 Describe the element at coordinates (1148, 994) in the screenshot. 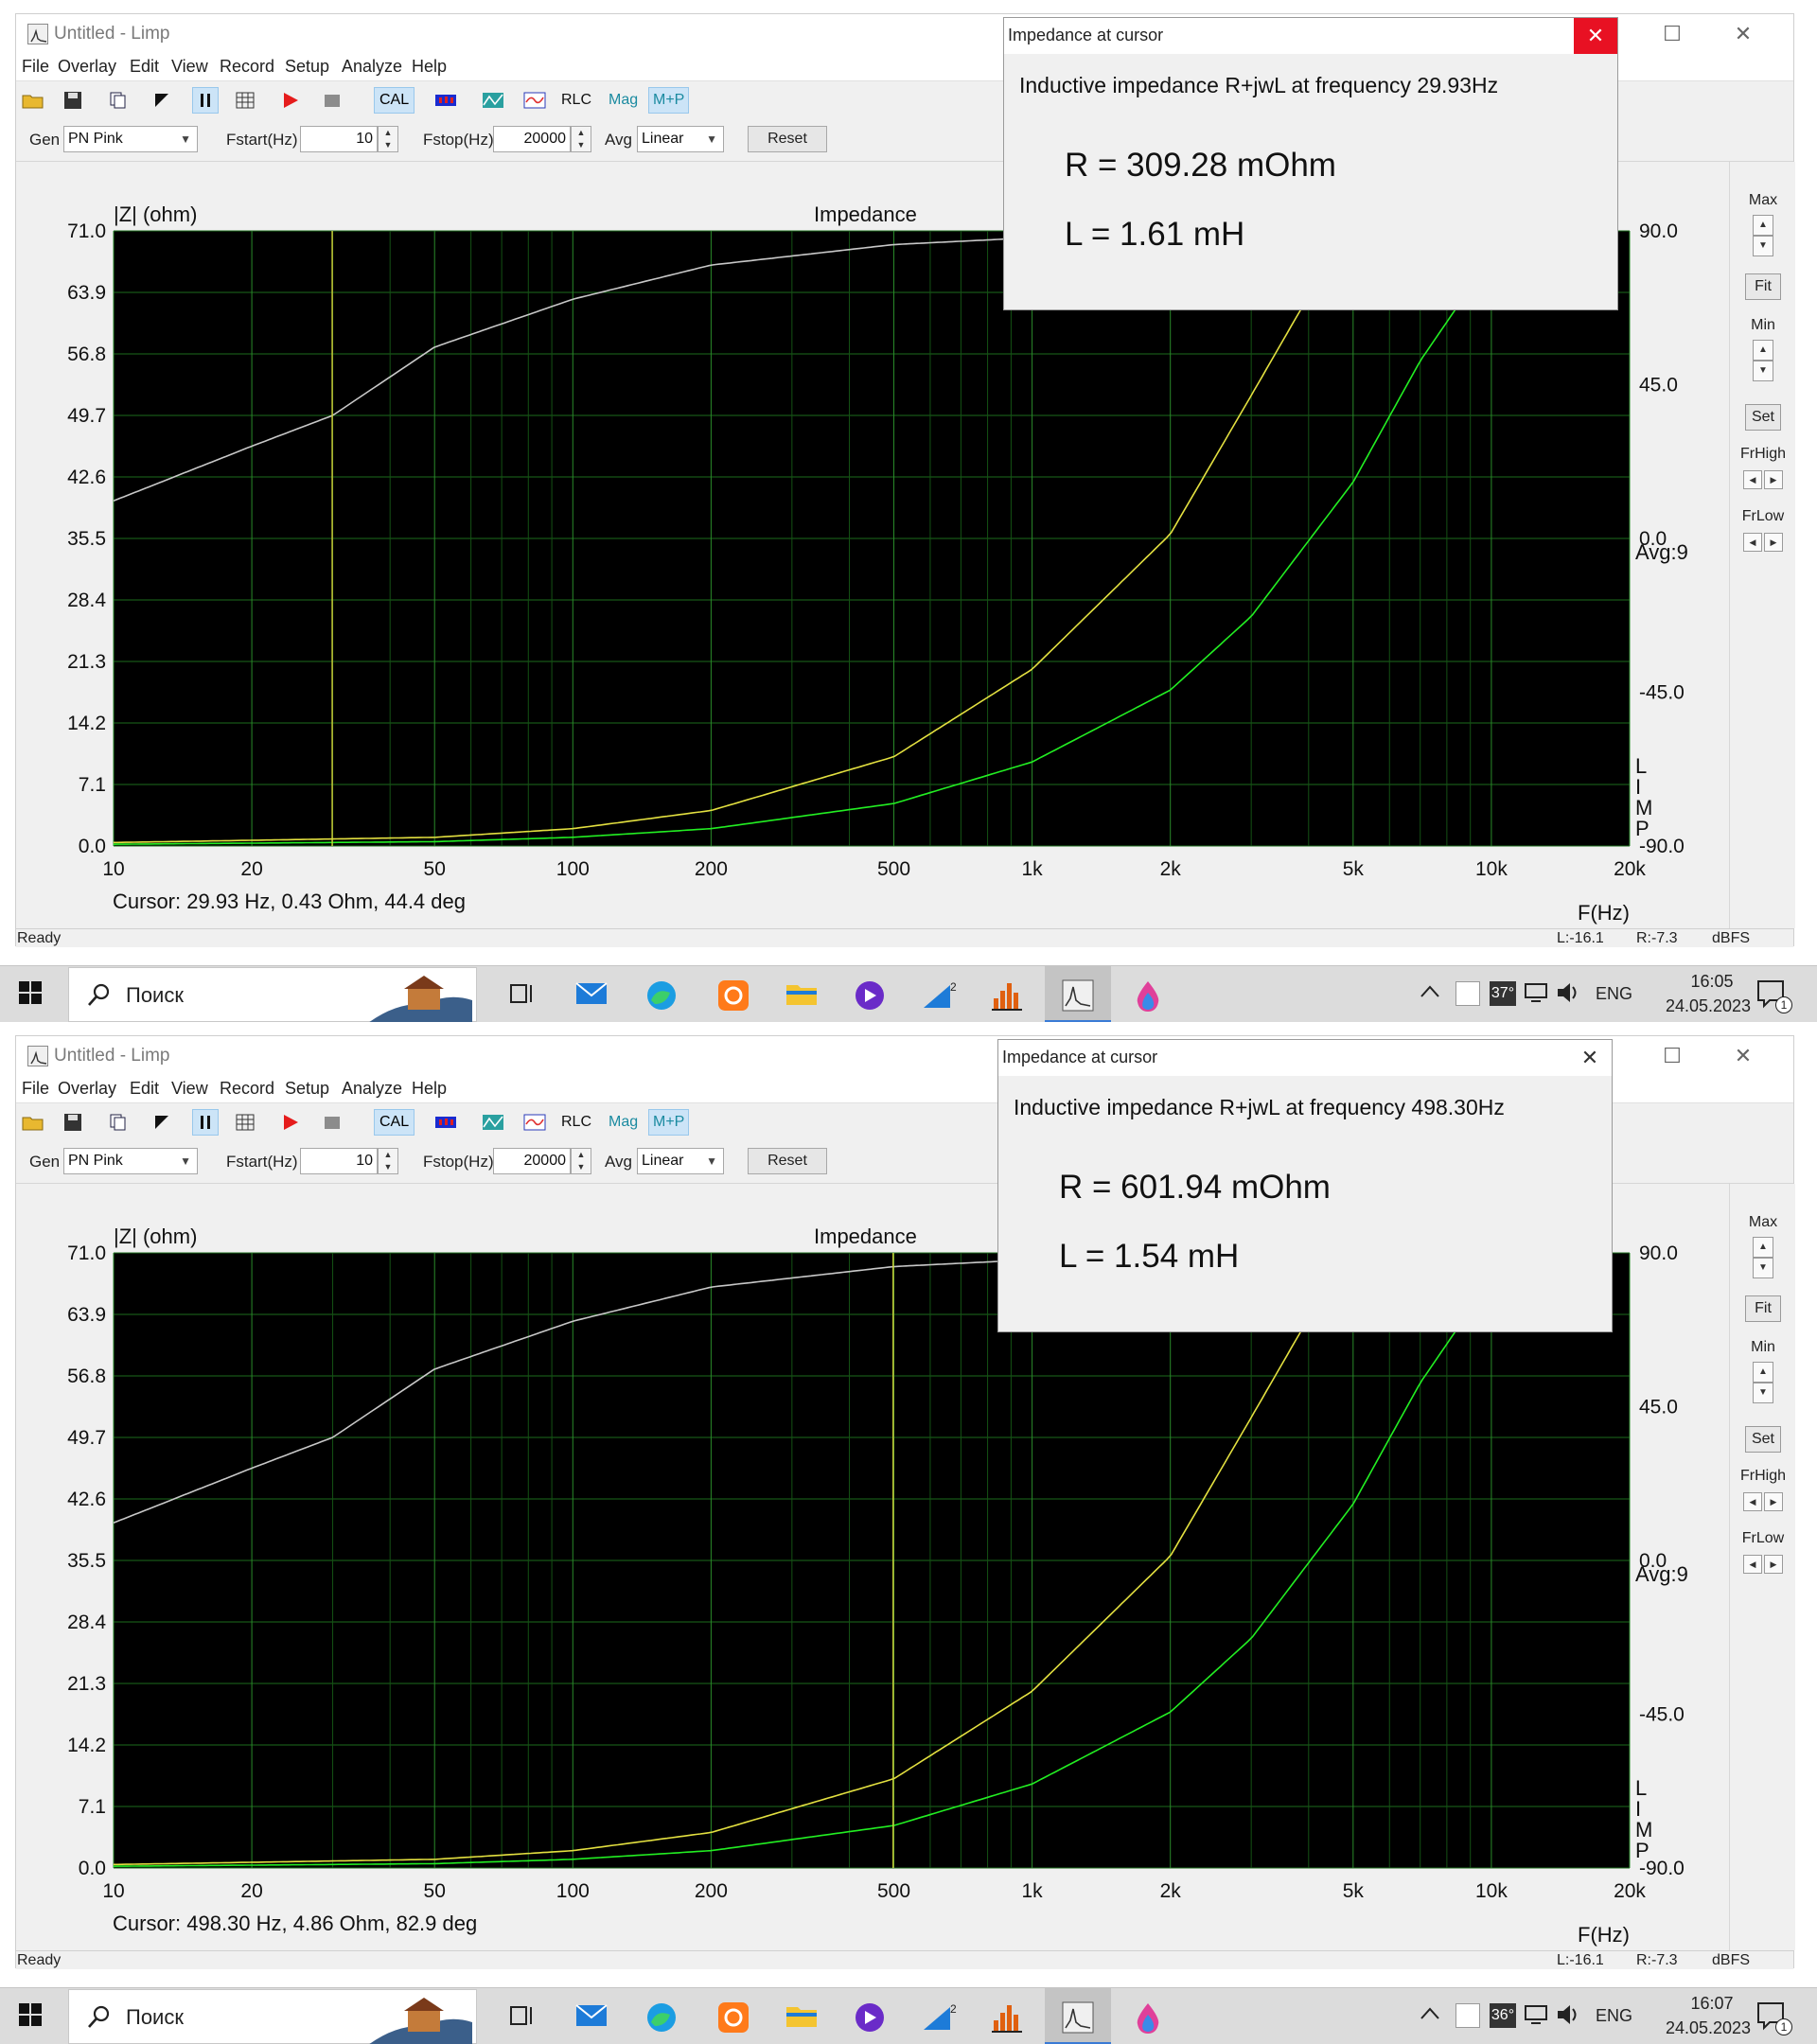

I see `color-drop-icon` at that location.